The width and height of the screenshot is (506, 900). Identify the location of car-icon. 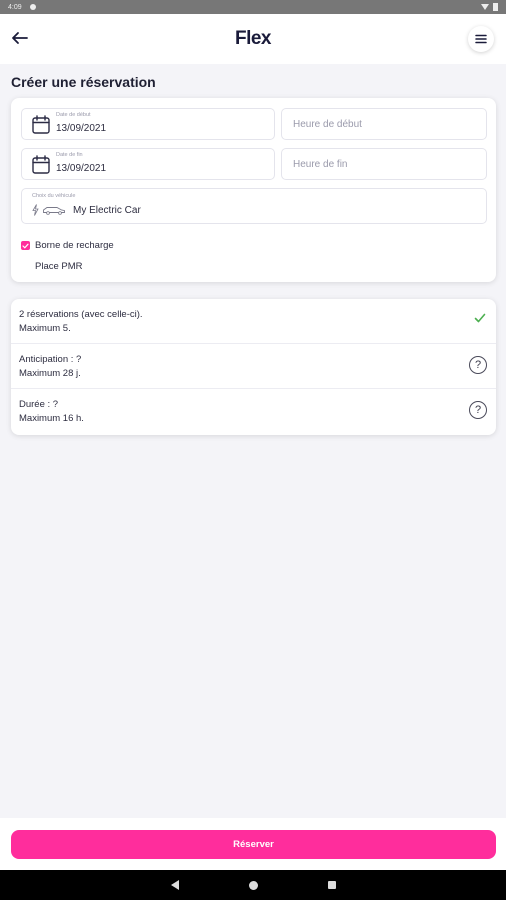
(54, 211).